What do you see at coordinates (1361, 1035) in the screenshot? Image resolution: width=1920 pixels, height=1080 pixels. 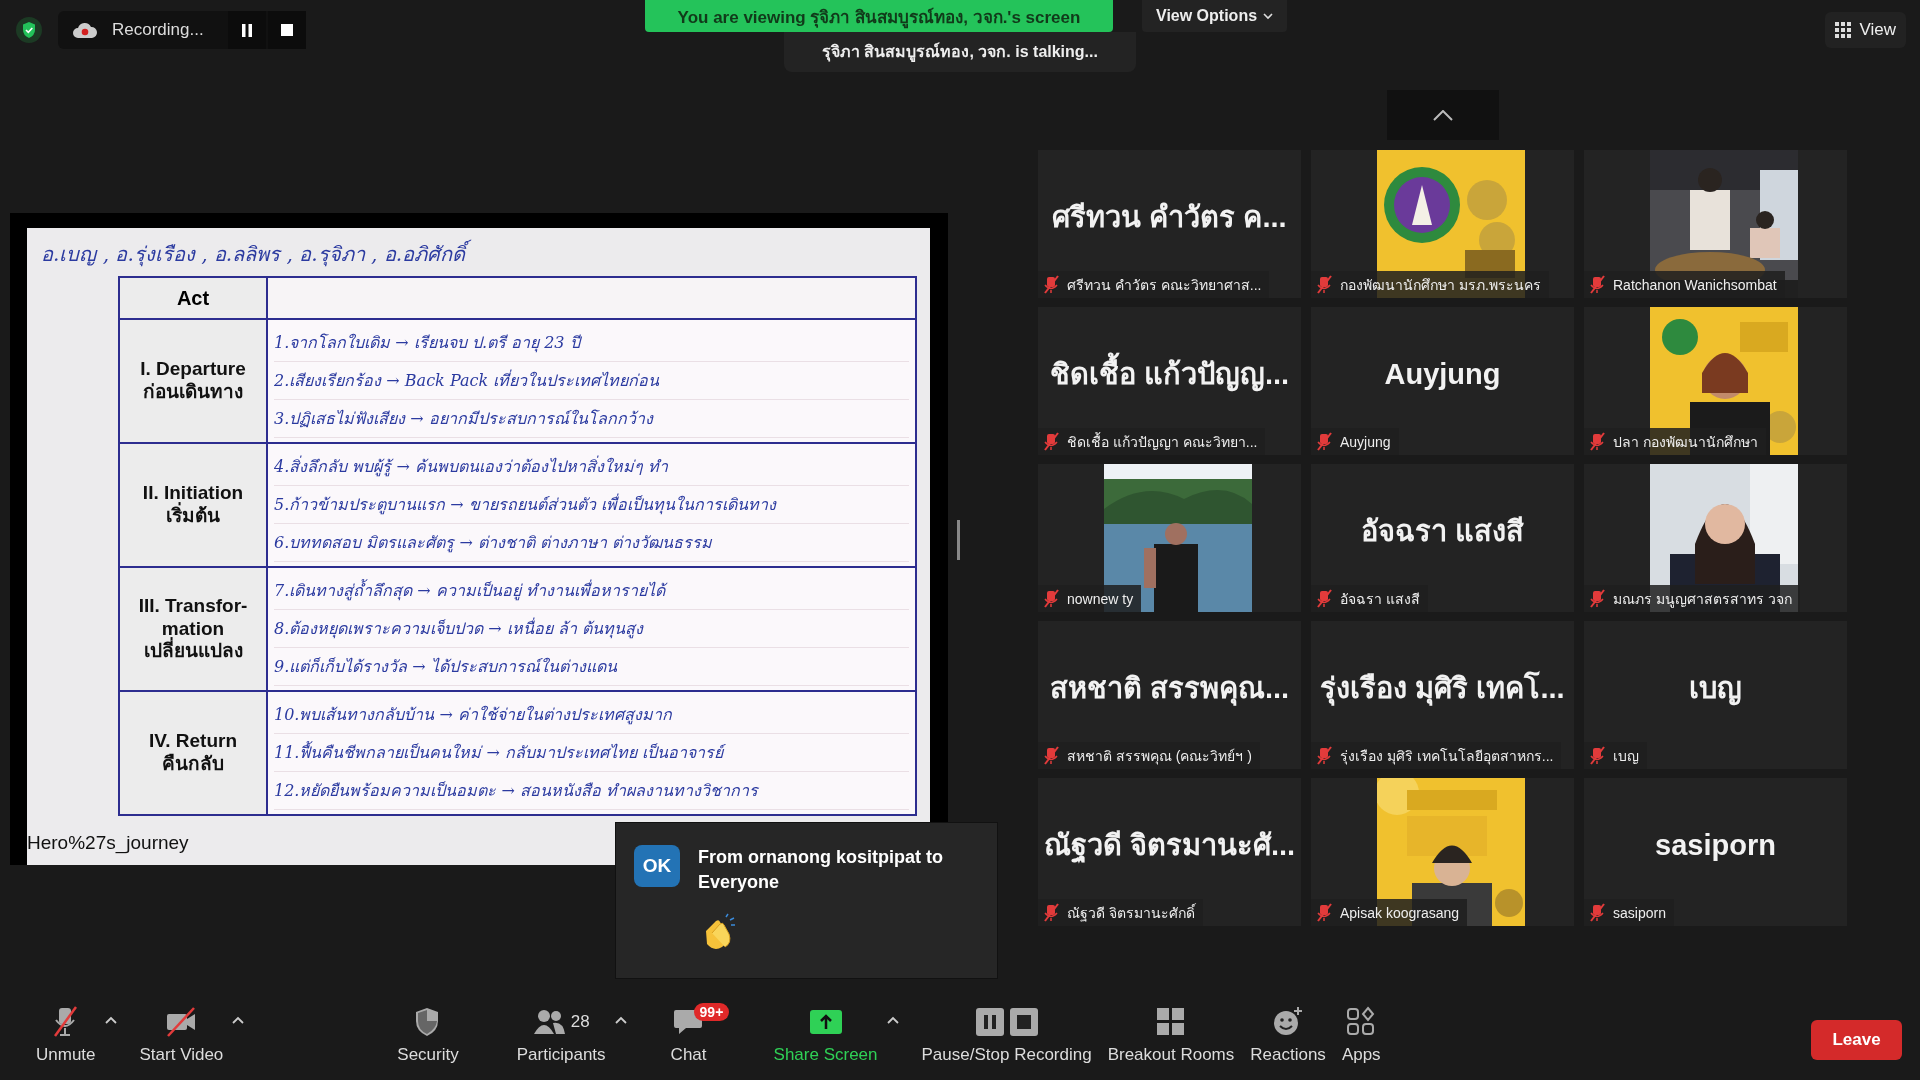 I see `apps-button: Apps` at bounding box center [1361, 1035].